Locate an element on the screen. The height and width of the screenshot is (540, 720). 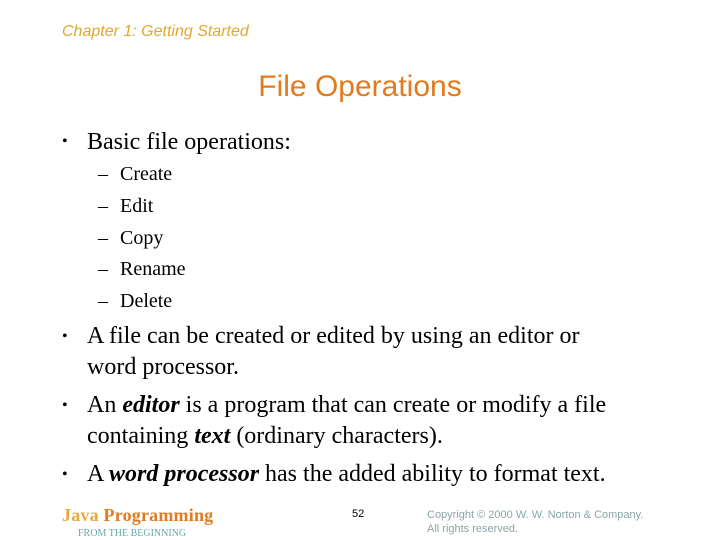
paragraph-line: word processor. is located at coordinates (163, 367).